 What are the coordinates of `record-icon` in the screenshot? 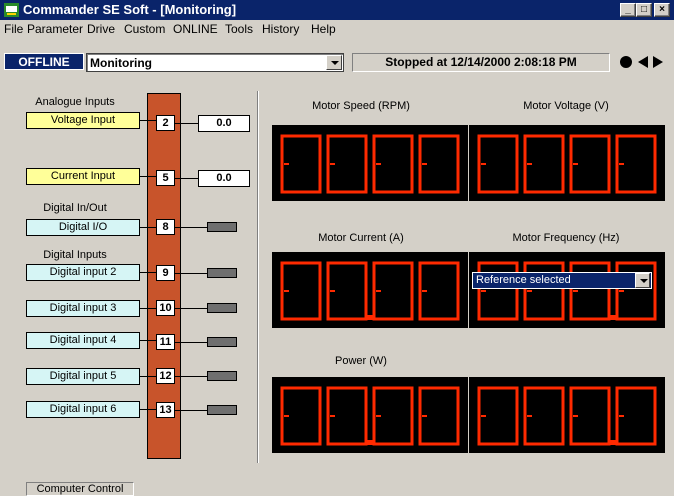 It's located at (626, 62).